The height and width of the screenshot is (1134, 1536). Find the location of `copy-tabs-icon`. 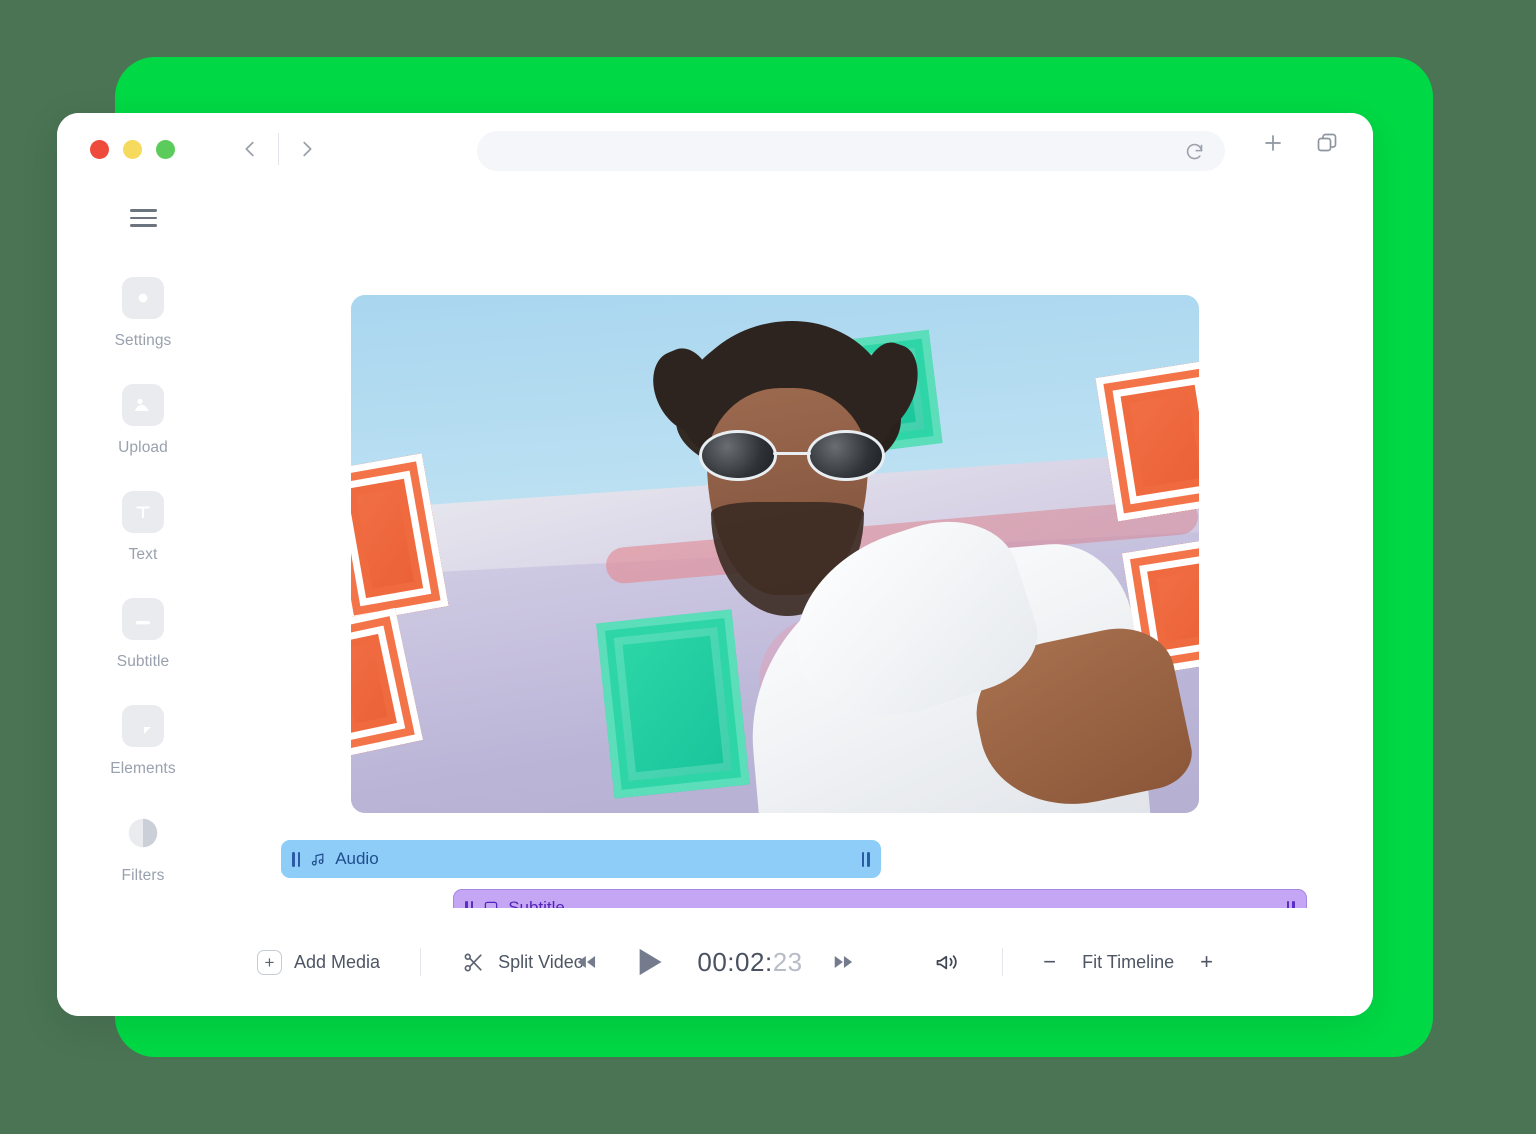

copy-tabs-icon is located at coordinates (1327, 143).